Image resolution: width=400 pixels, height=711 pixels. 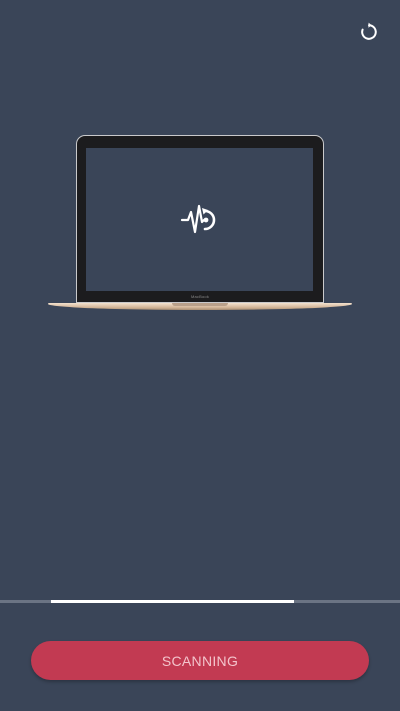 I want to click on refresh-icon, so click(x=369, y=31).